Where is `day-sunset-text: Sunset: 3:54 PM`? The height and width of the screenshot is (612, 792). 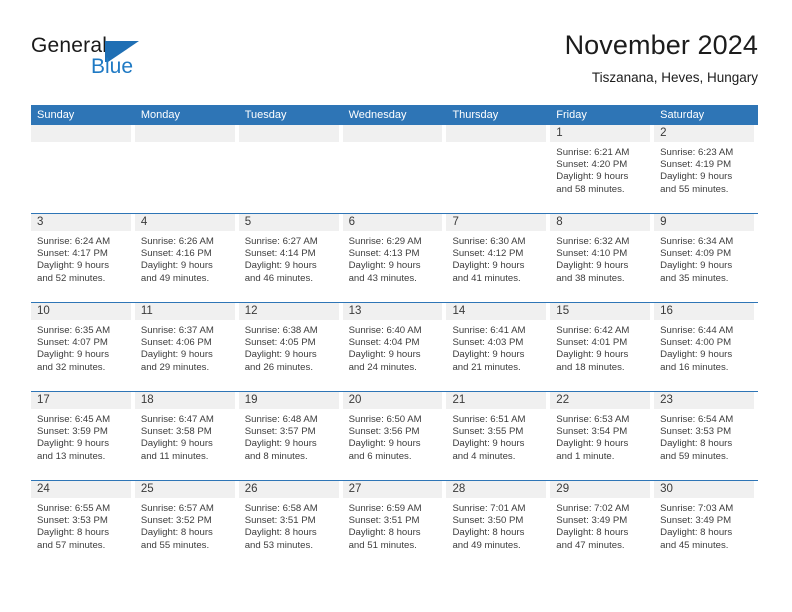 day-sunset-text: Sunset: 3:54 PM is located at coordinates (592, 432).